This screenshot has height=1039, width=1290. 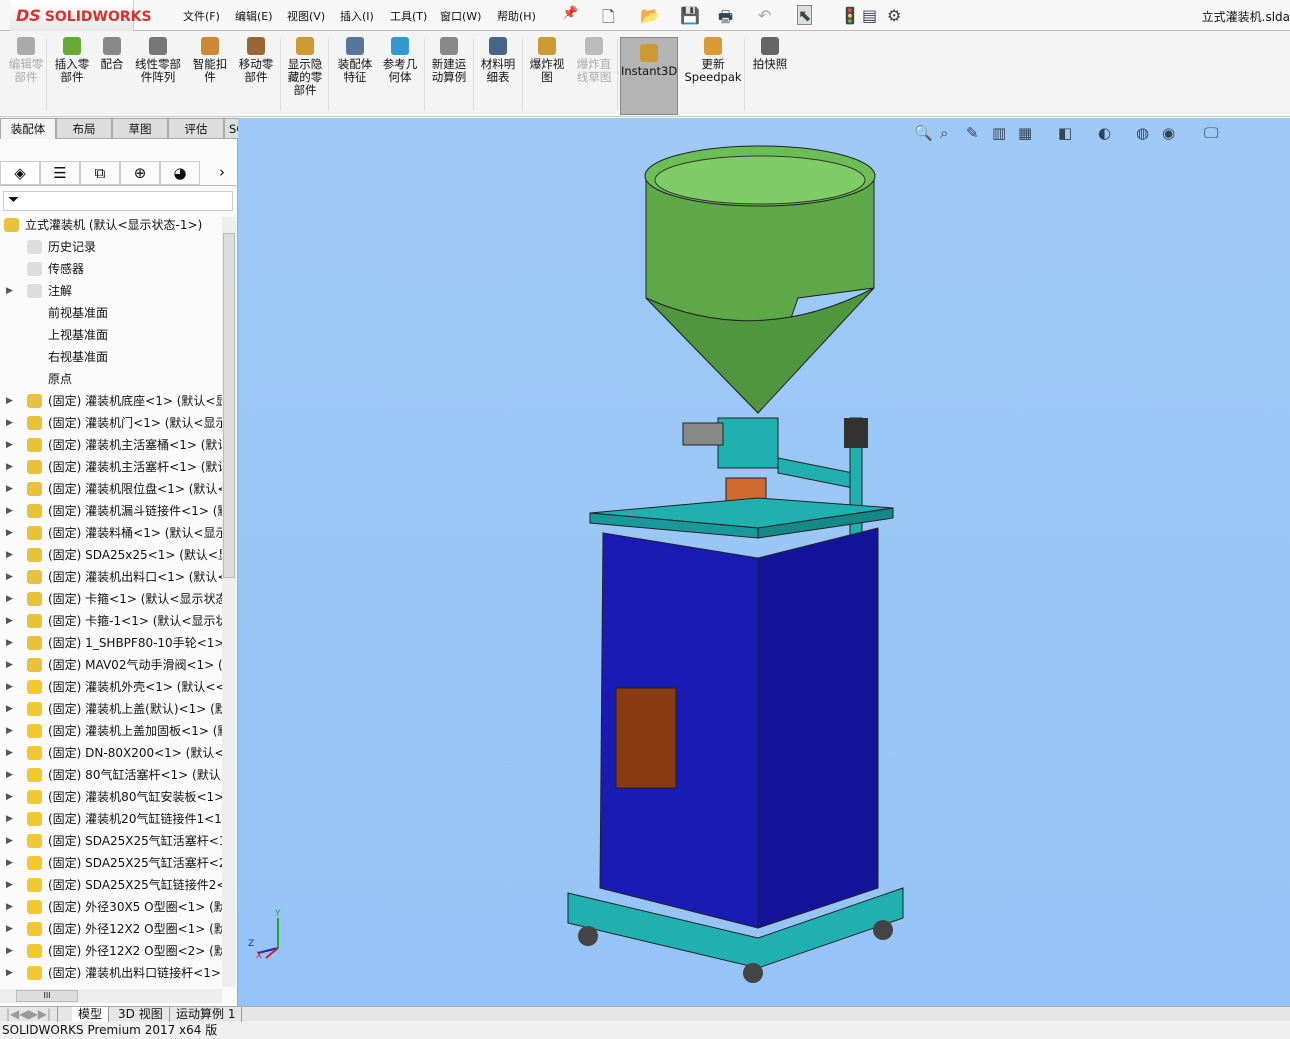 What do you see at coordinates (516, 16) in the screenshot?
I see `menu-item: 帮助(H)` at bounding box center [516, 16].